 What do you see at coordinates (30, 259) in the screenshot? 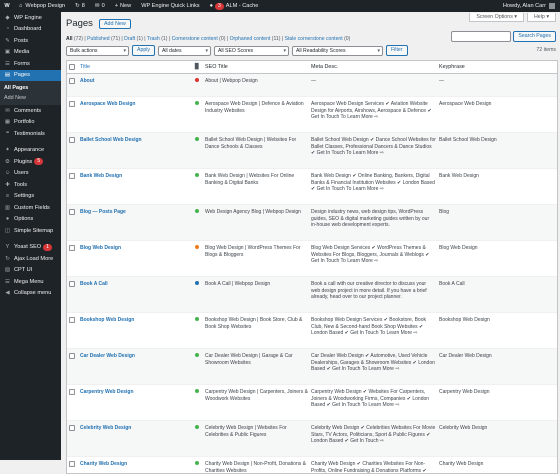
I see `sidebar-item-ajax-load-more: ↻ Ajax Load More` at bounding box center [30, 259].